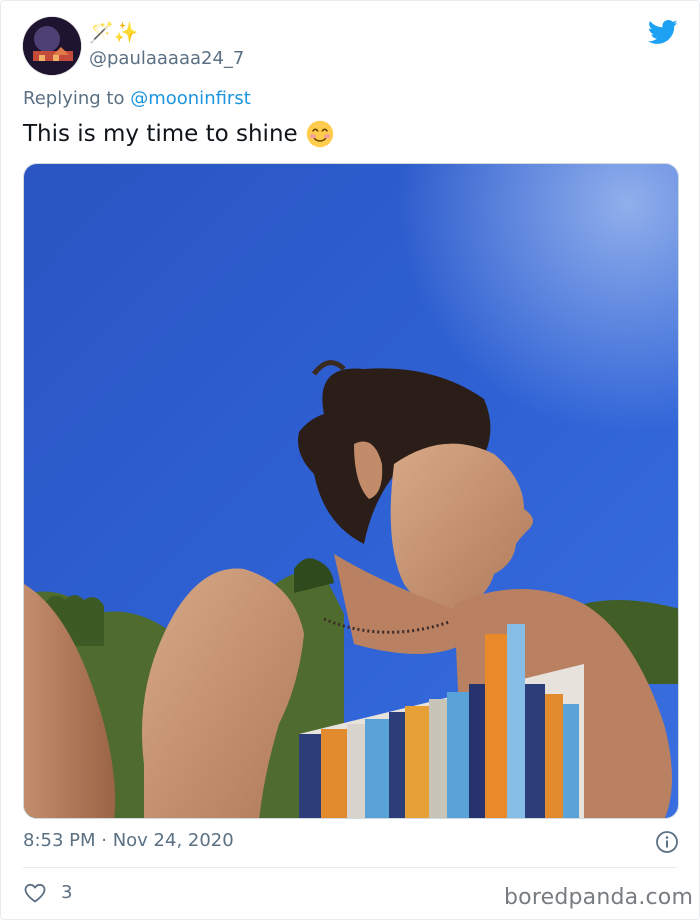 The width and height of the screenshot is (700, 920). I want to click on info-icon, so click(667, 842).